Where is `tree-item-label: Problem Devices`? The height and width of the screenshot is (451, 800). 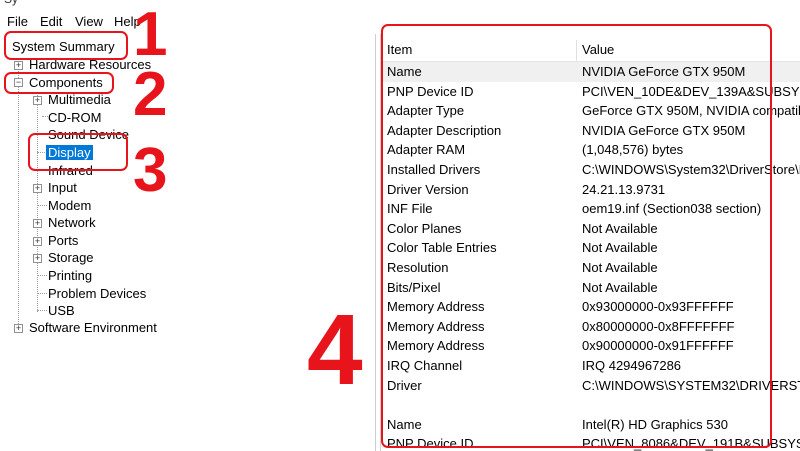 tree-item-label: Problem Devices is located at coordinates (97, 293).